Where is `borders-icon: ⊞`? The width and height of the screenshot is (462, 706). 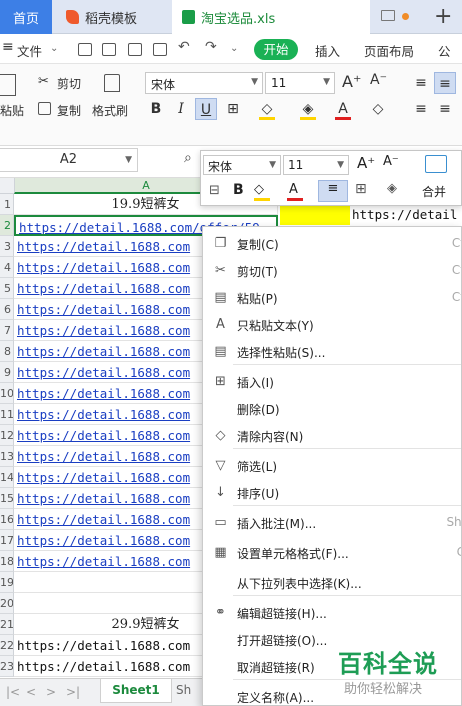 borders-icon: ⊞ is located at coordinates (233, 109).